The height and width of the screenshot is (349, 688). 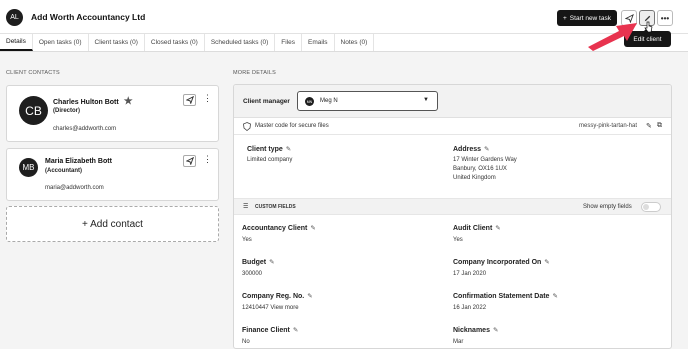 I want to click on custom-field-value: 12410447 View more, so click(x=270, y=308).